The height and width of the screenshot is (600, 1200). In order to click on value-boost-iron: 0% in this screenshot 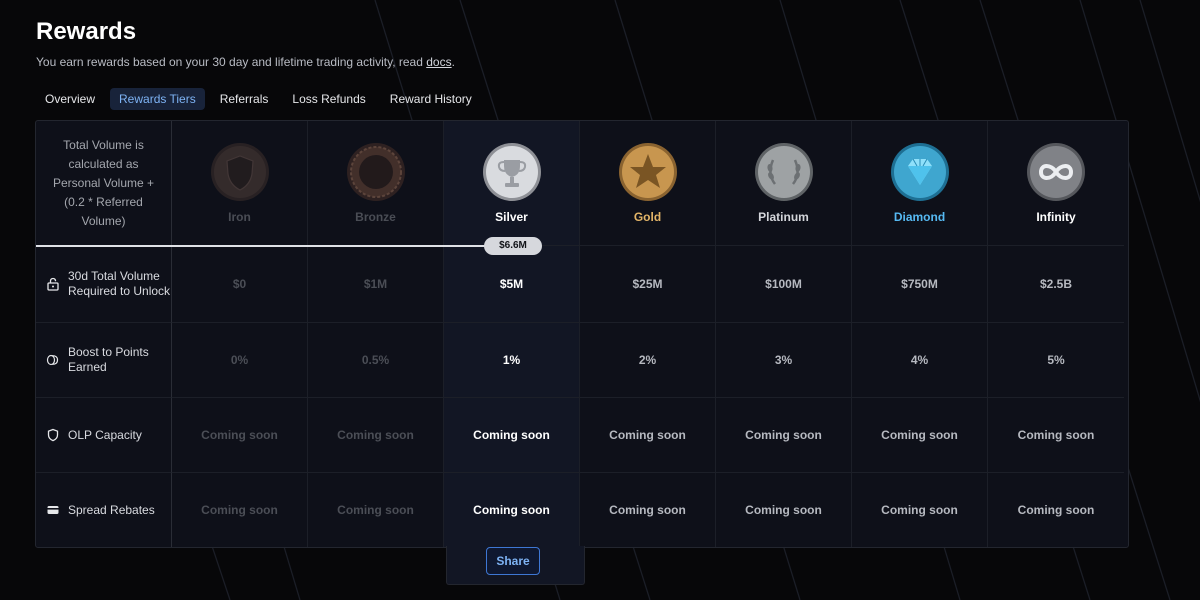, I will do `click(240, 360)`.